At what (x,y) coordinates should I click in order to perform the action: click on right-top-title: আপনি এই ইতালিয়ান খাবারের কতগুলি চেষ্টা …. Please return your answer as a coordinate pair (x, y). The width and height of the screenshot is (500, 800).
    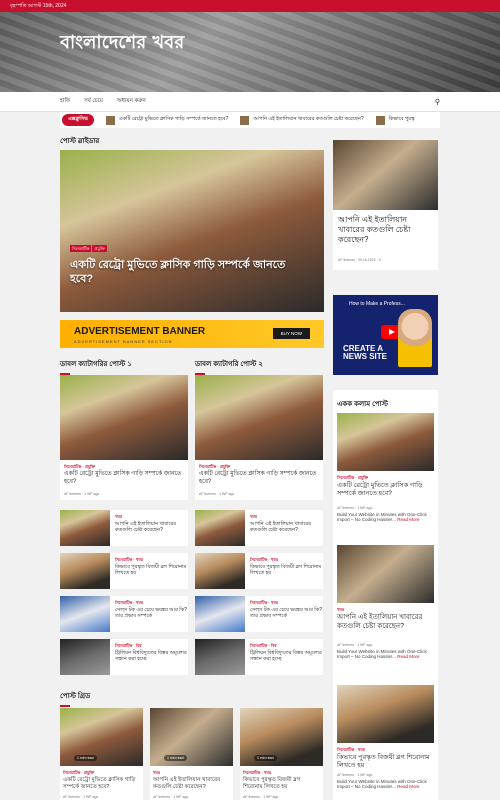
    Looking at the image, I should click on (385, 230).